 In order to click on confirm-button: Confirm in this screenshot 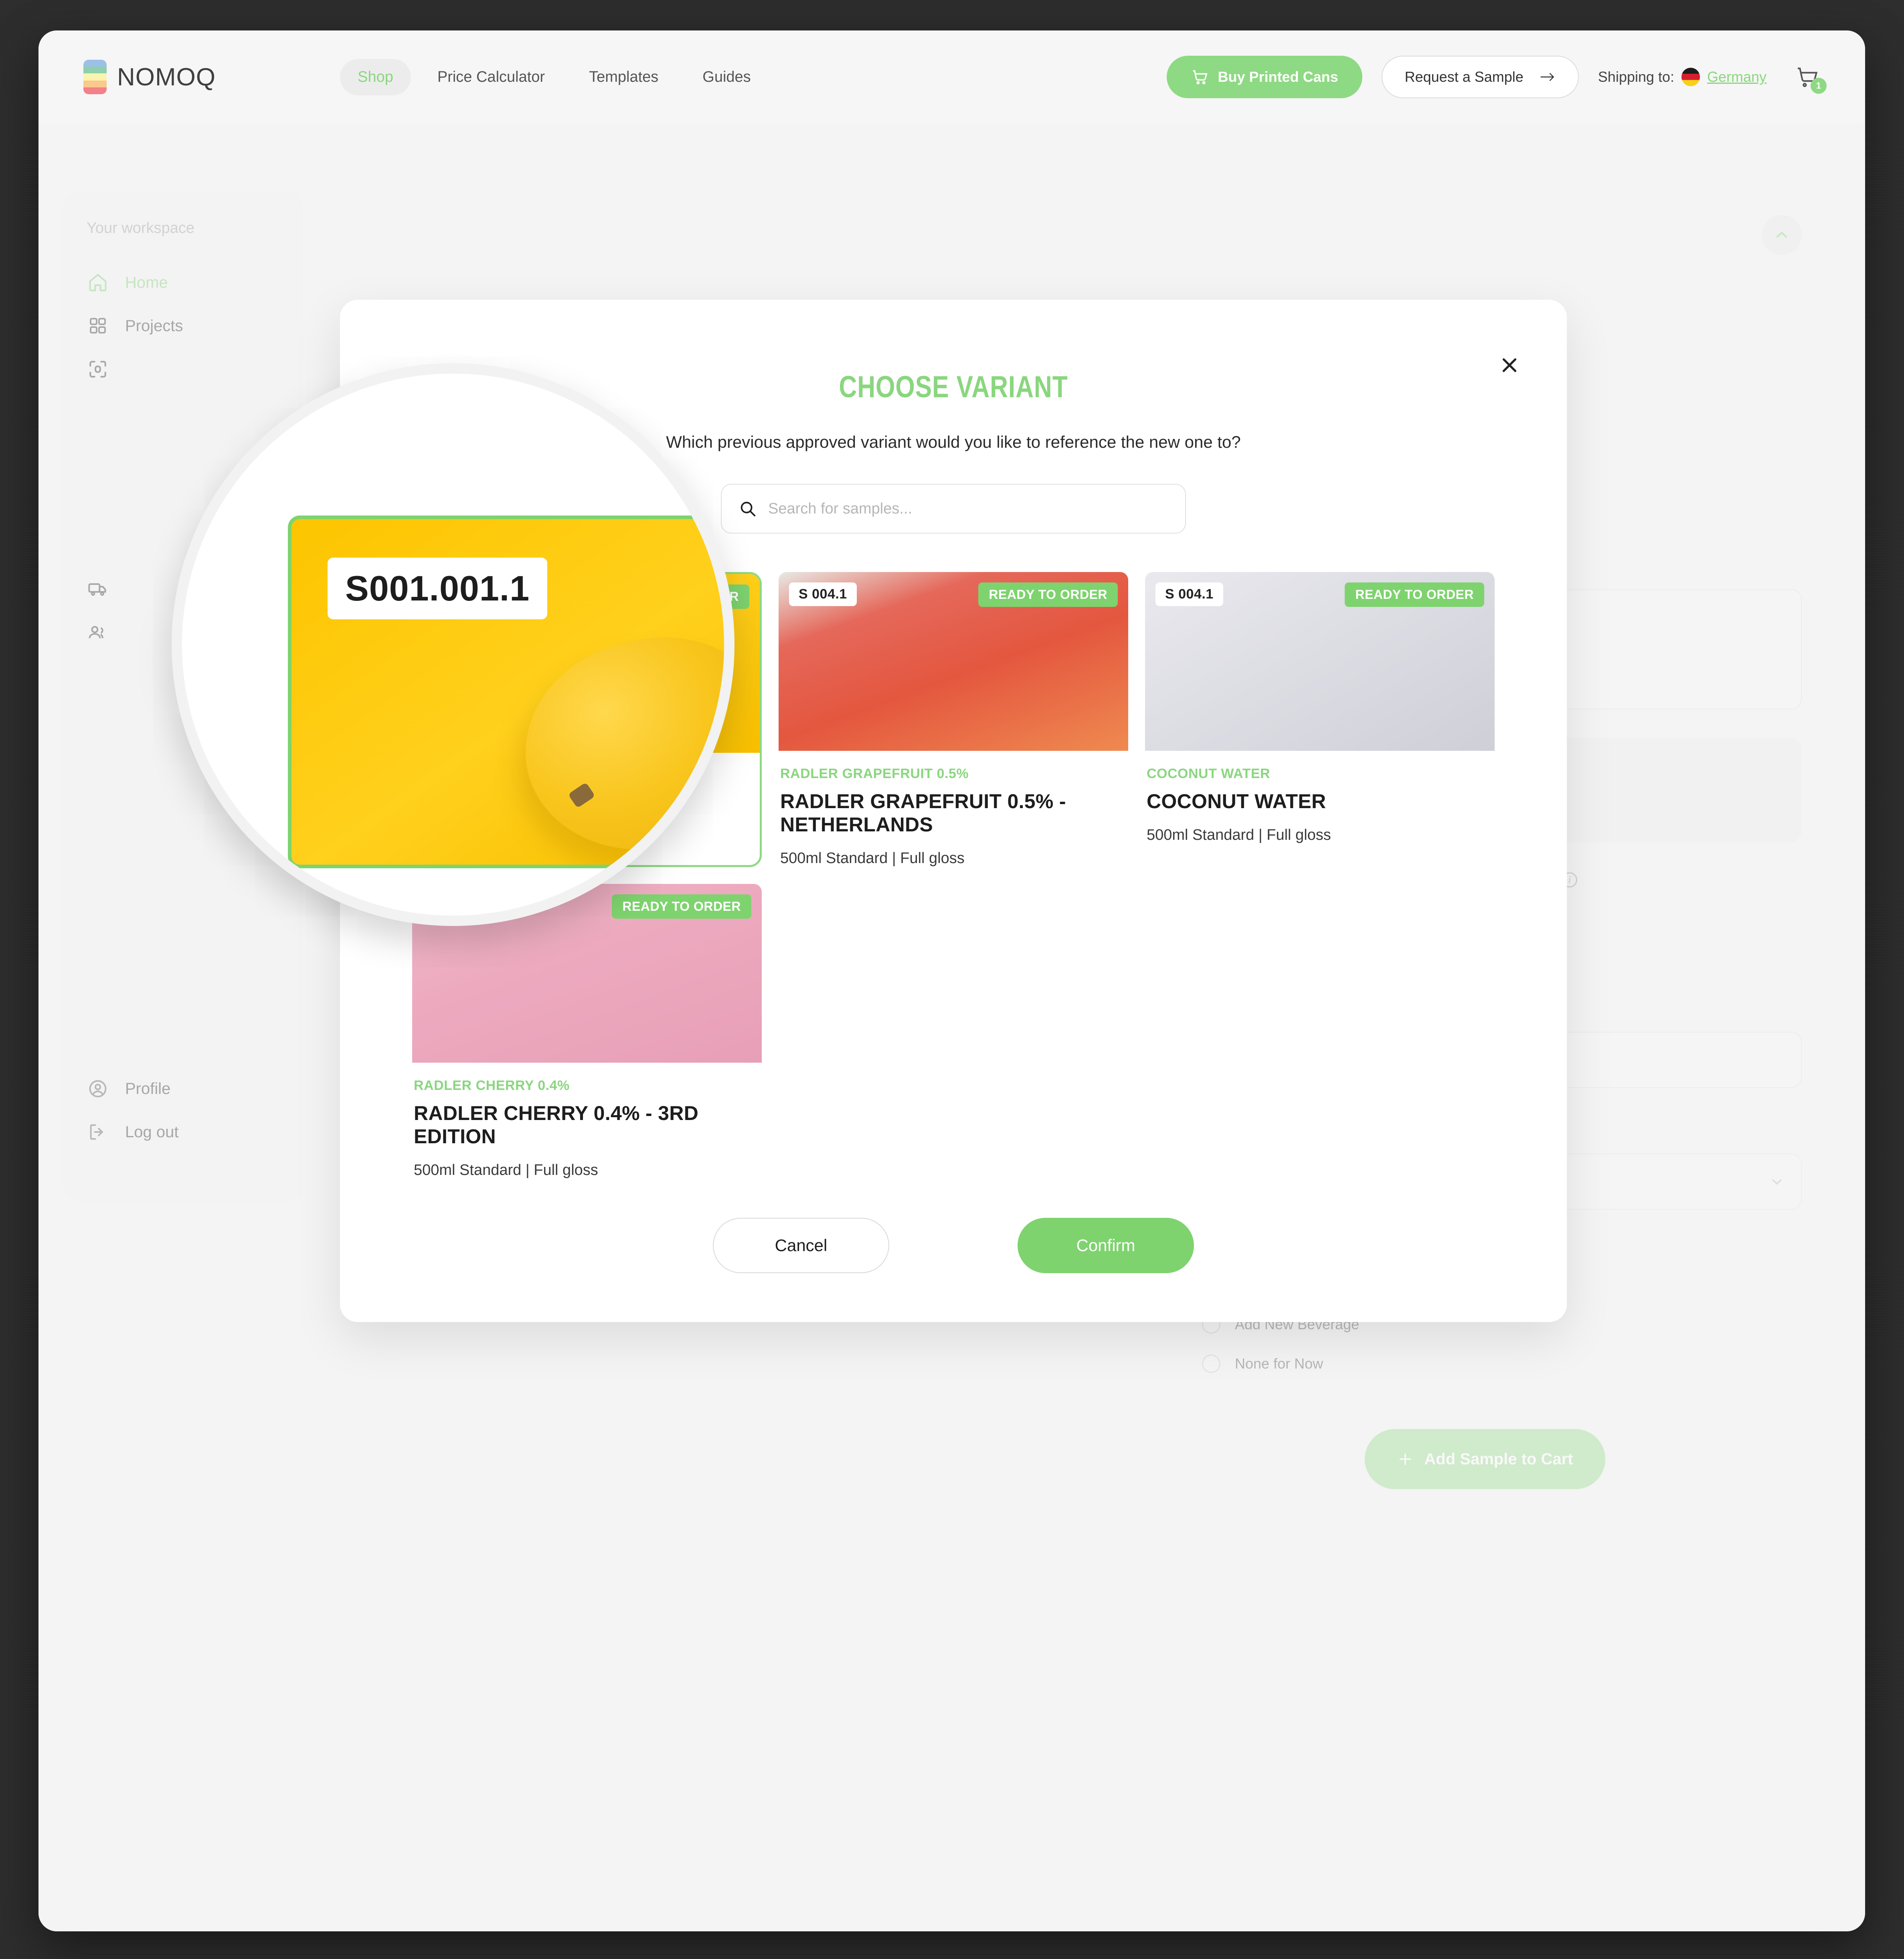, I will do `click(1106, 1245)`.